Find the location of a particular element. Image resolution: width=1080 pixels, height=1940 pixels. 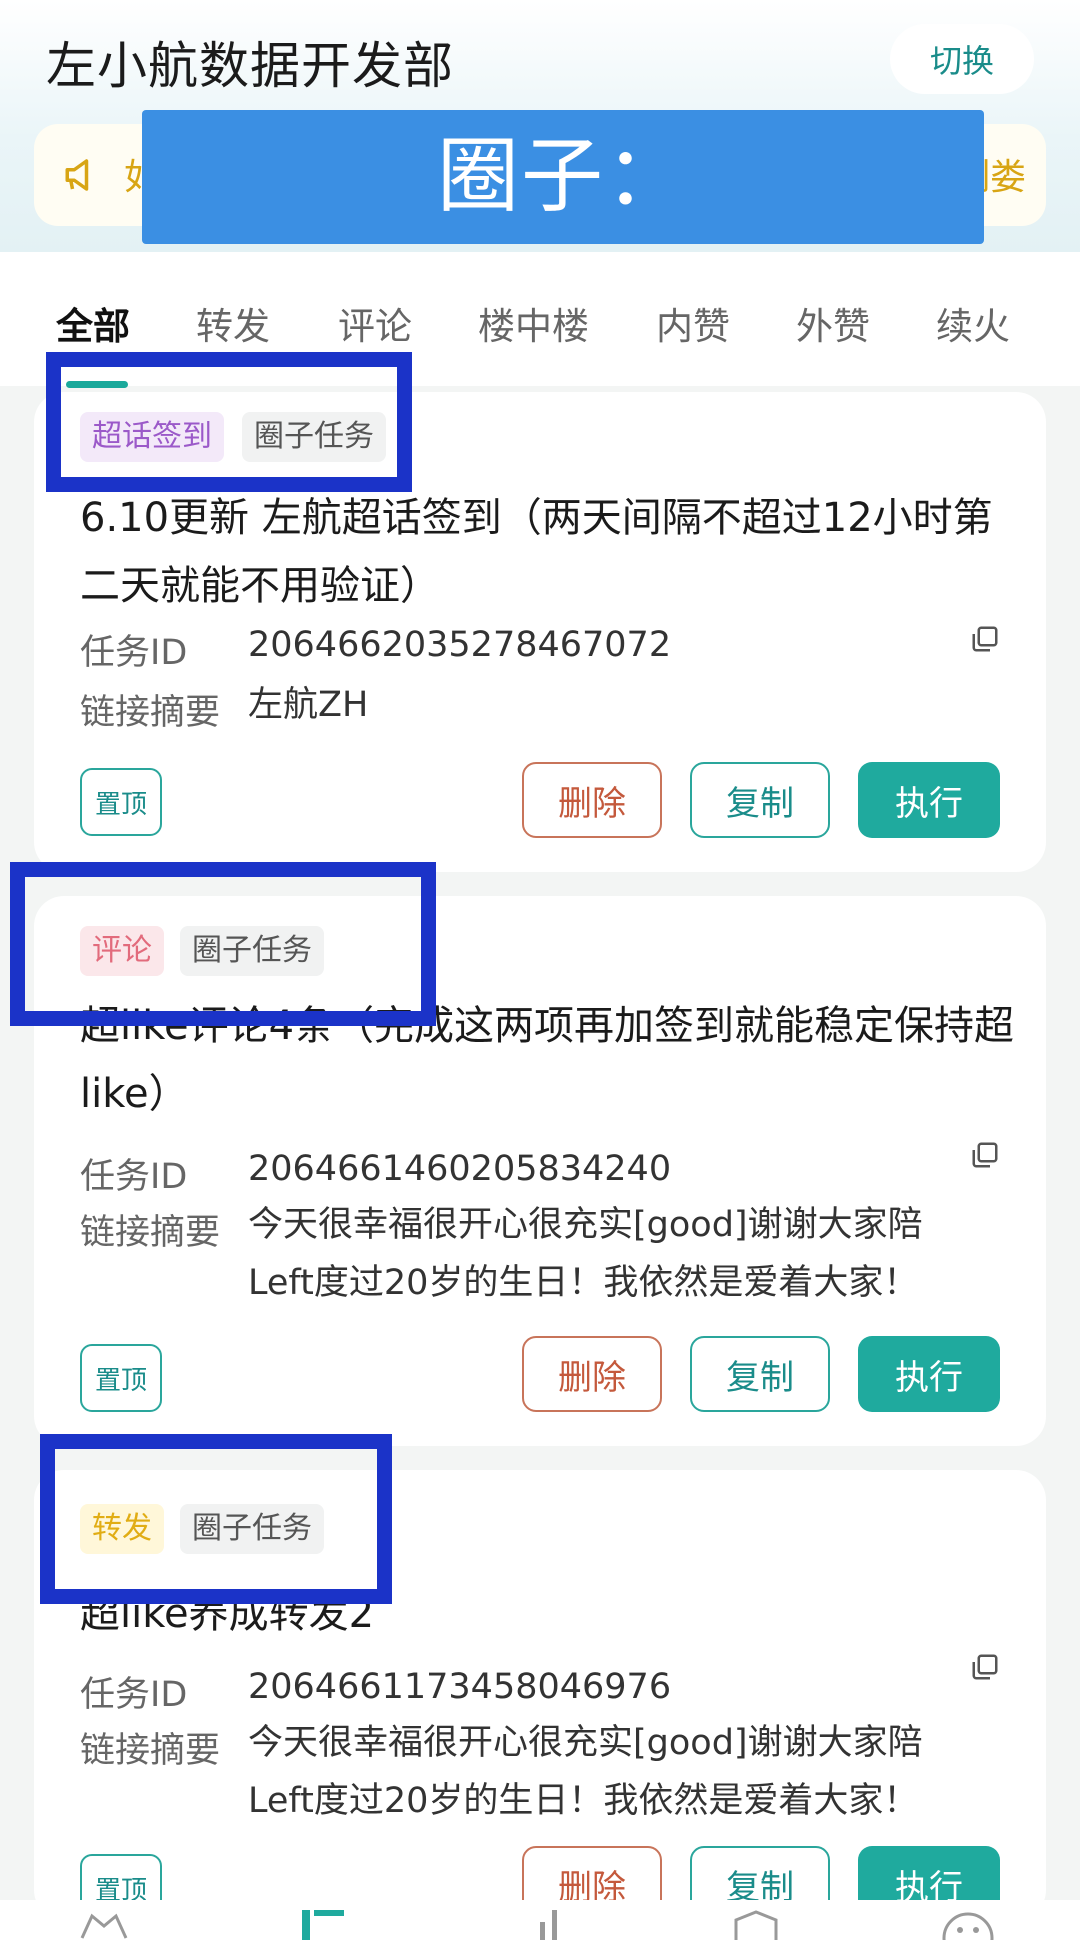

megaphone-icon is located at coordinates (77, 175).